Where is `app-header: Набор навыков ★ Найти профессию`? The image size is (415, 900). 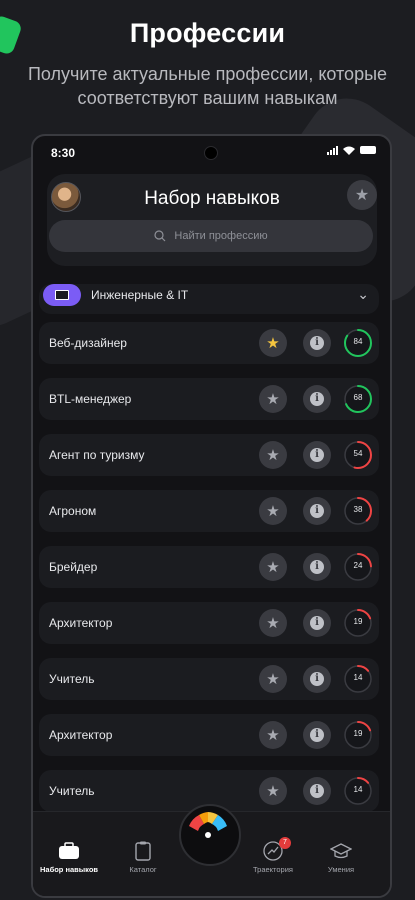
app-header: Набор навыков ★ Найти профессию is located at coordinates (212, 220).